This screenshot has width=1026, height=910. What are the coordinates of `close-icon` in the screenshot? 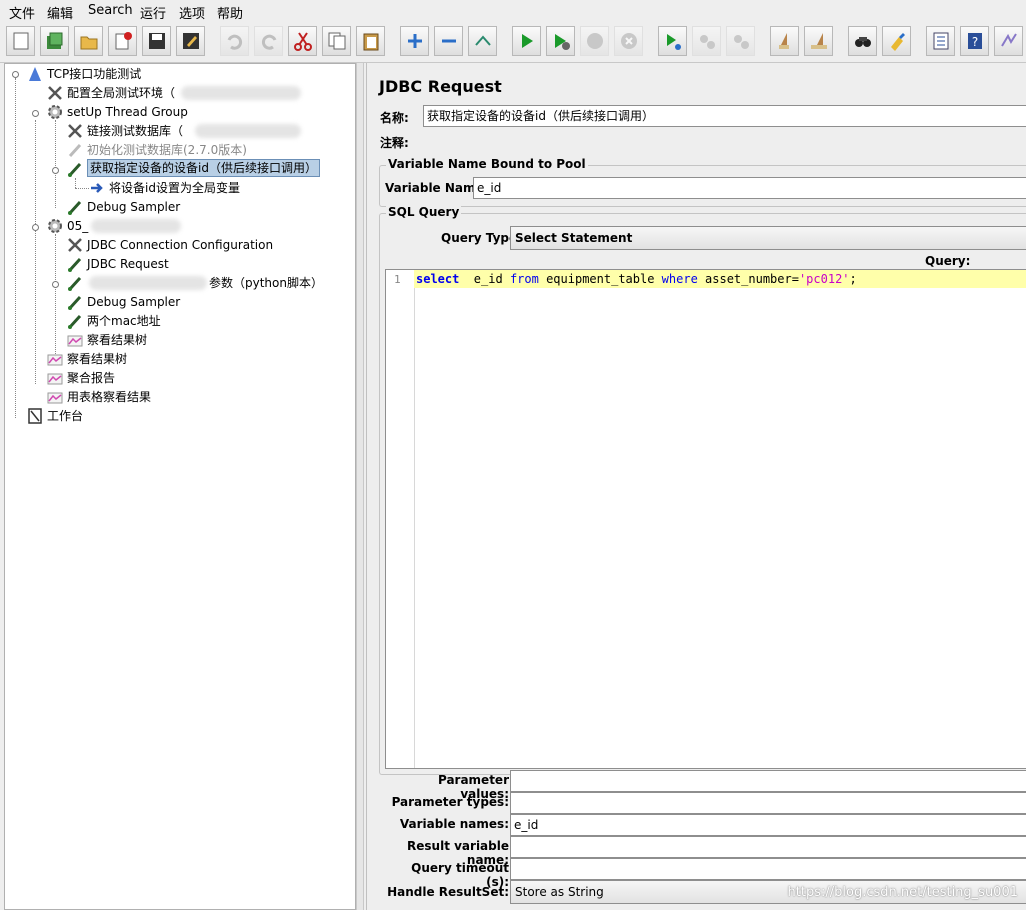 It's located at (123, 41).